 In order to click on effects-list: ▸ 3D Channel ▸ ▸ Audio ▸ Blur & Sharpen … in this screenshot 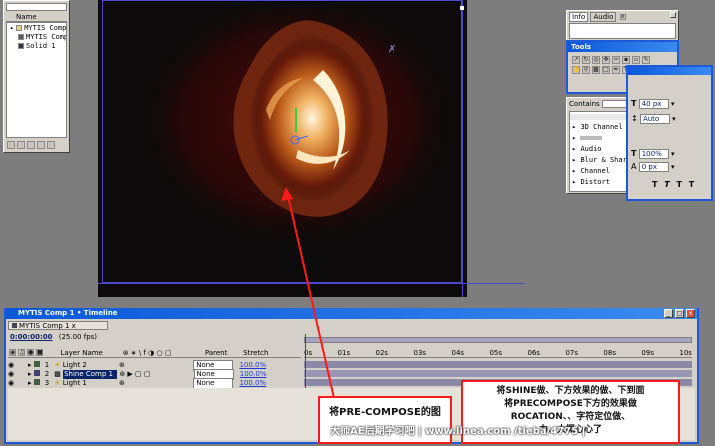, I will do `click(600, 151)`.